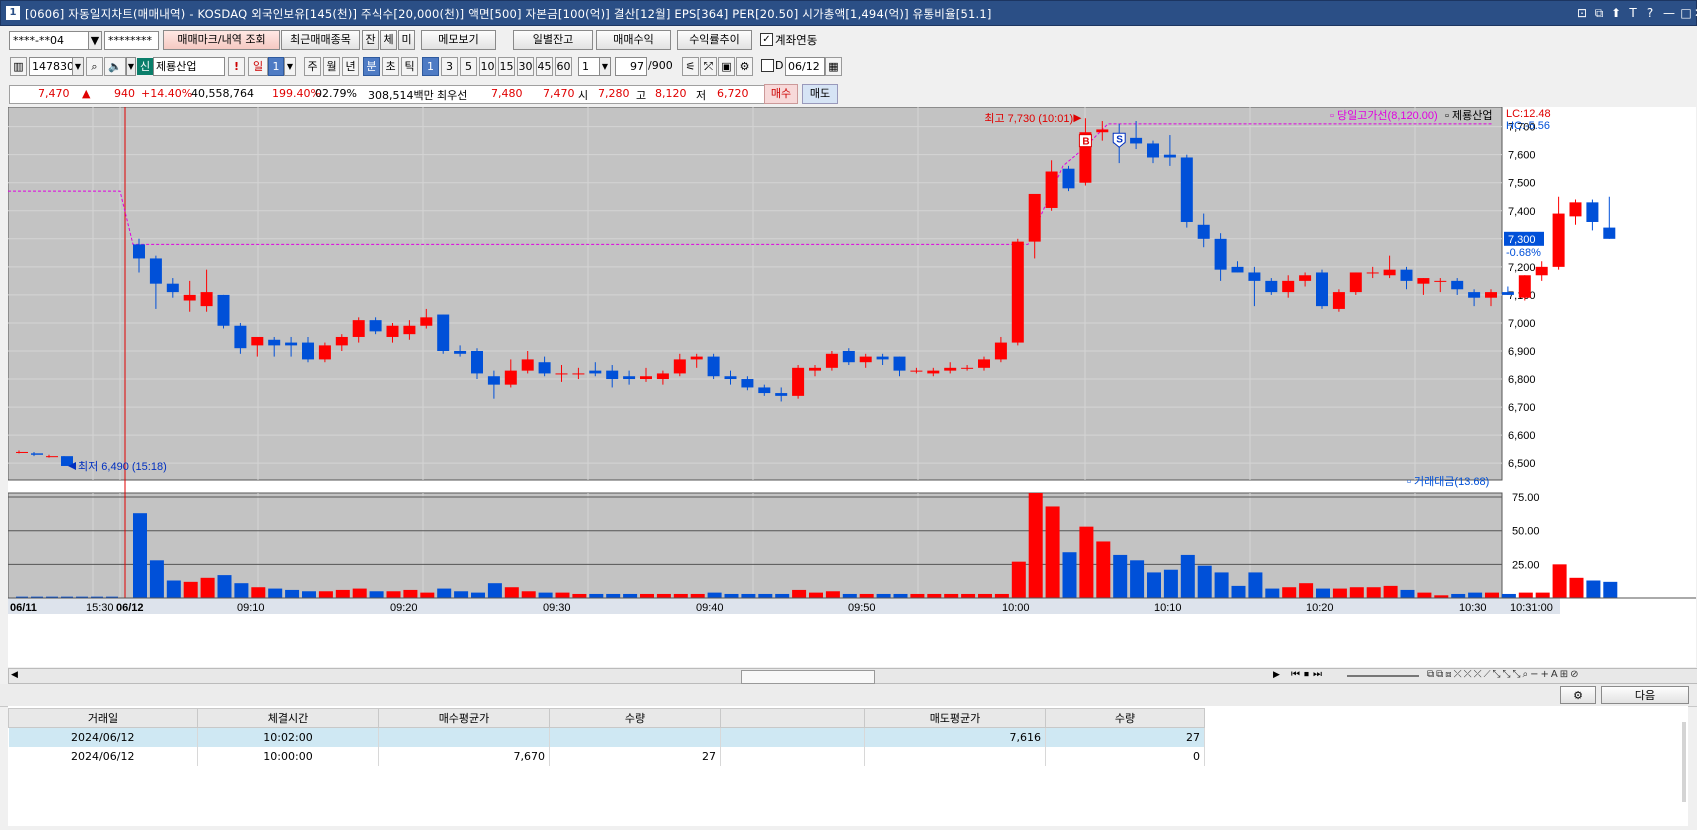 This screenshot has width=1697, height=830. I want to click on col-trade-date: 거래일, so click(103, 718).